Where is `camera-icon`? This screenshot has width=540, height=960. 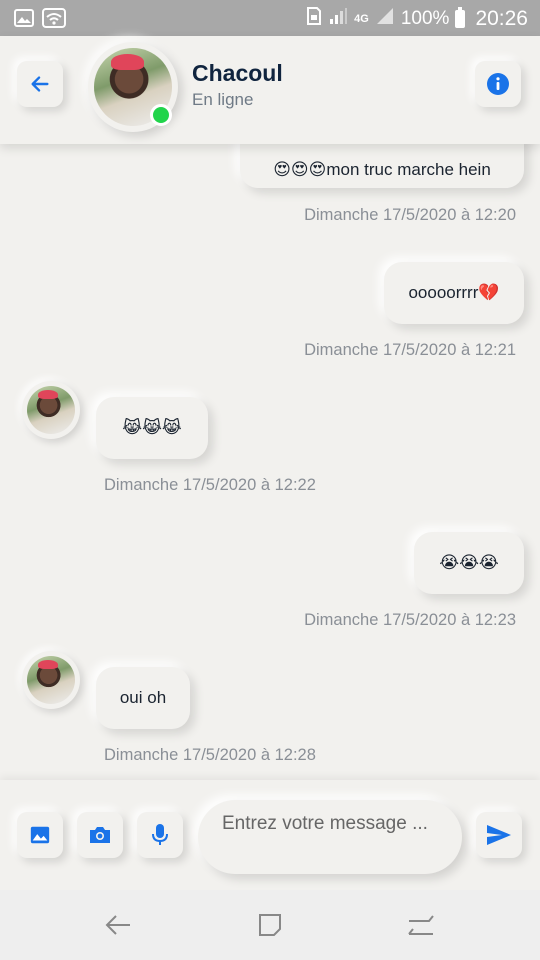
camera-icon is located at coordinates (100, 835).